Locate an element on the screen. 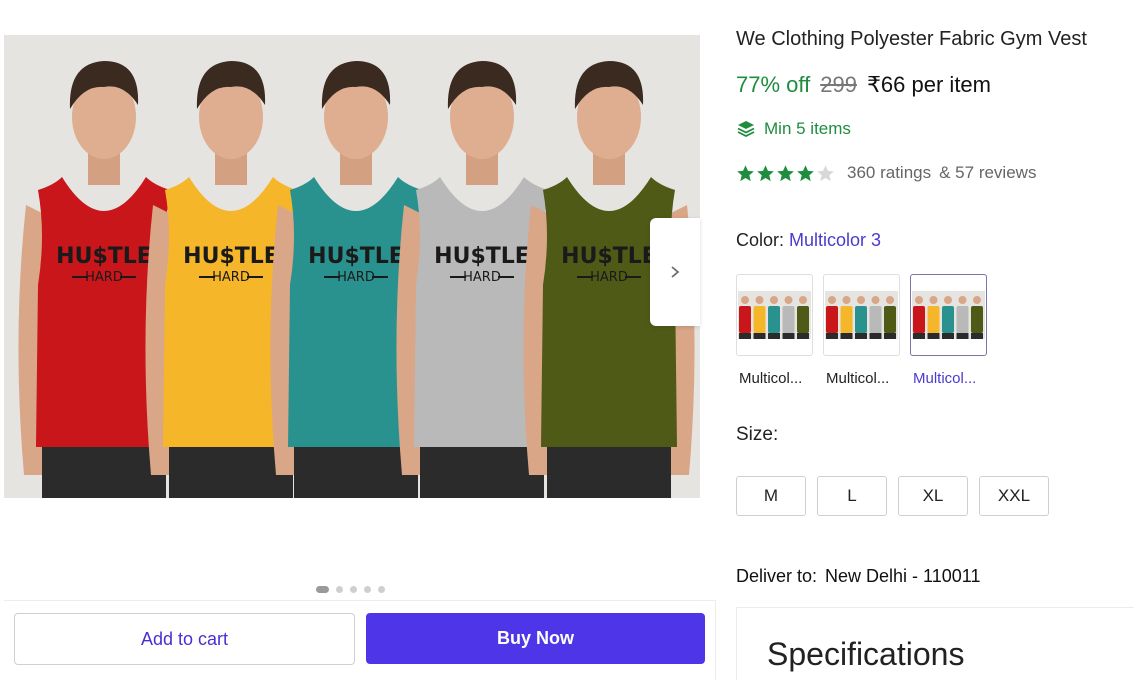  price-row: 77% off 299 ₹66 per item is located at coordinates (863, 85).